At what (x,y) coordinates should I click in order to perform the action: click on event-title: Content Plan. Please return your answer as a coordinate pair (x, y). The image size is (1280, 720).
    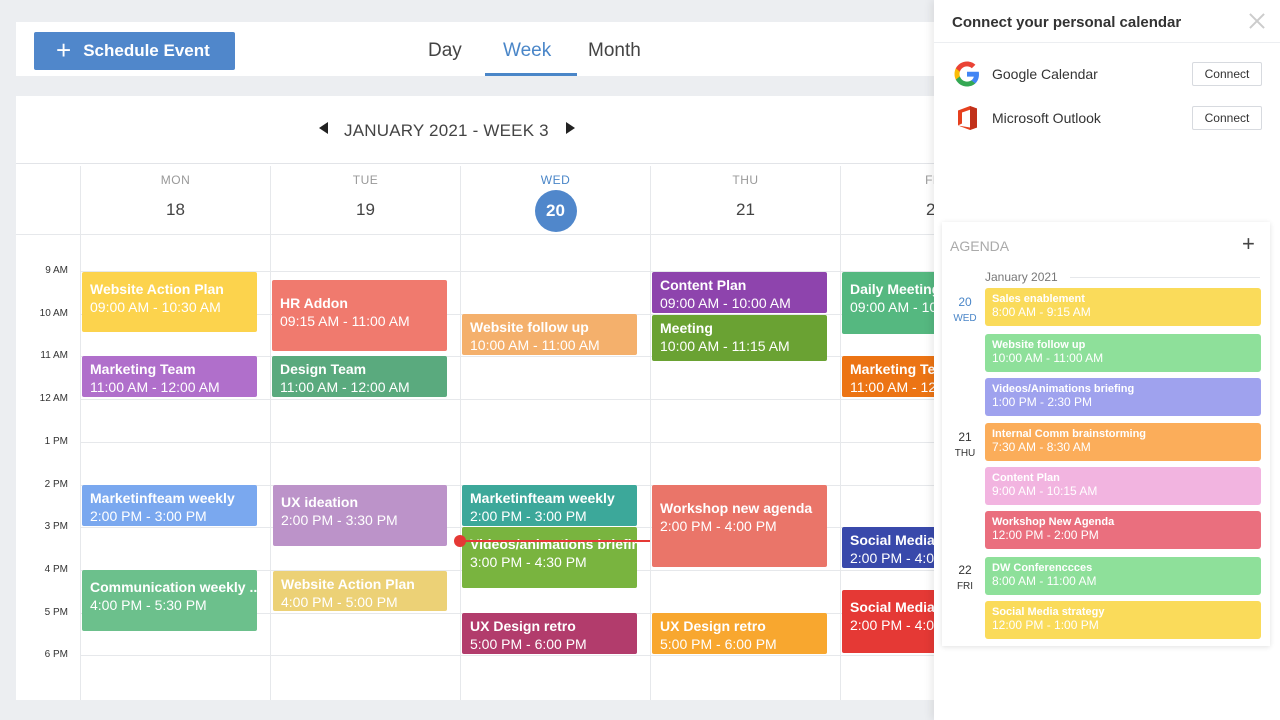
    Looking at the image, I should click on (703, 285).